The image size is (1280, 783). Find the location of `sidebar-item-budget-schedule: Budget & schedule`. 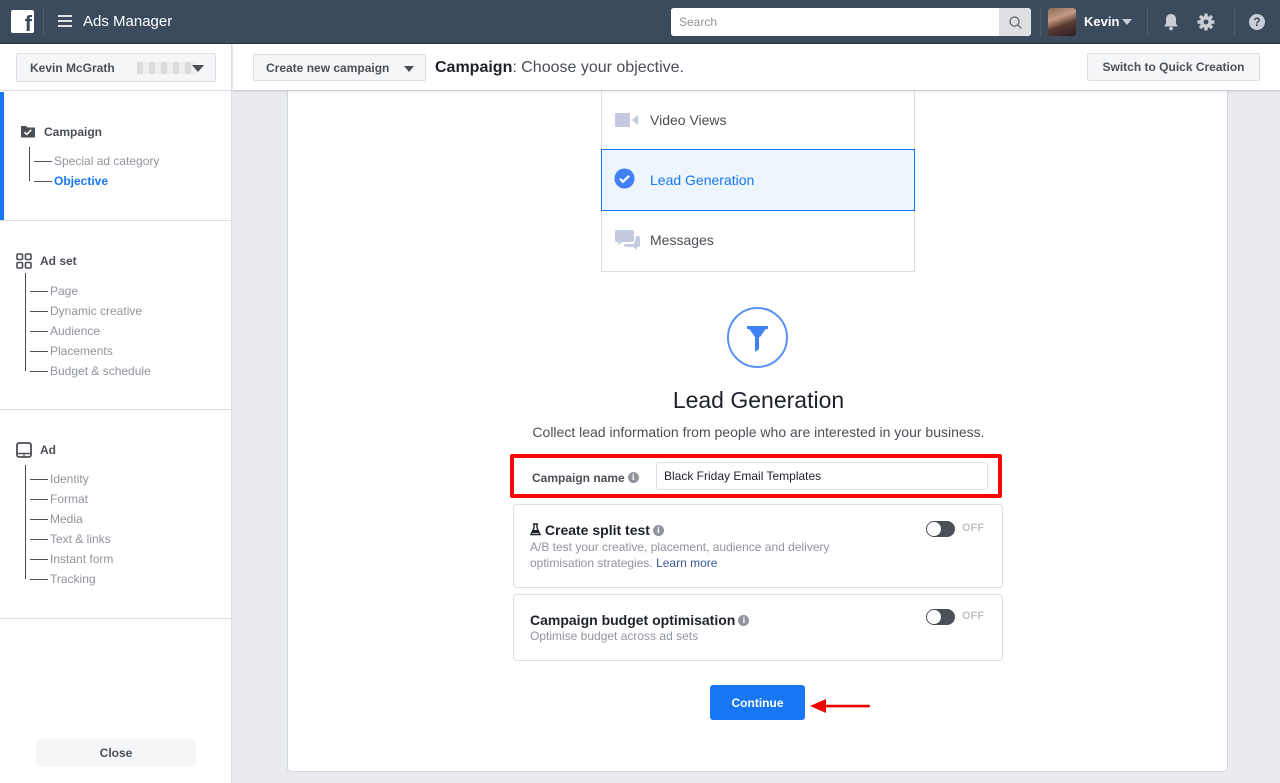

sidebar-item-budget-schedule: Budget & schedule is located at coordinates (90, 371).